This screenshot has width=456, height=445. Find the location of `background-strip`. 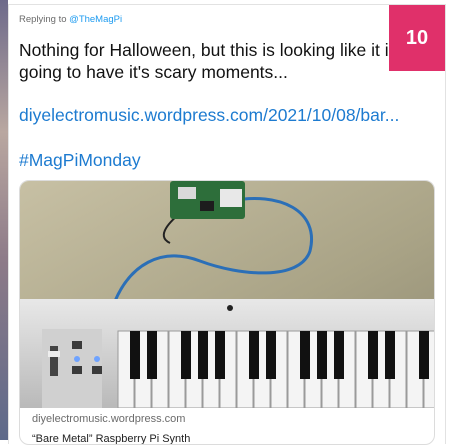

background-strip is located at coordinates (4, 220).